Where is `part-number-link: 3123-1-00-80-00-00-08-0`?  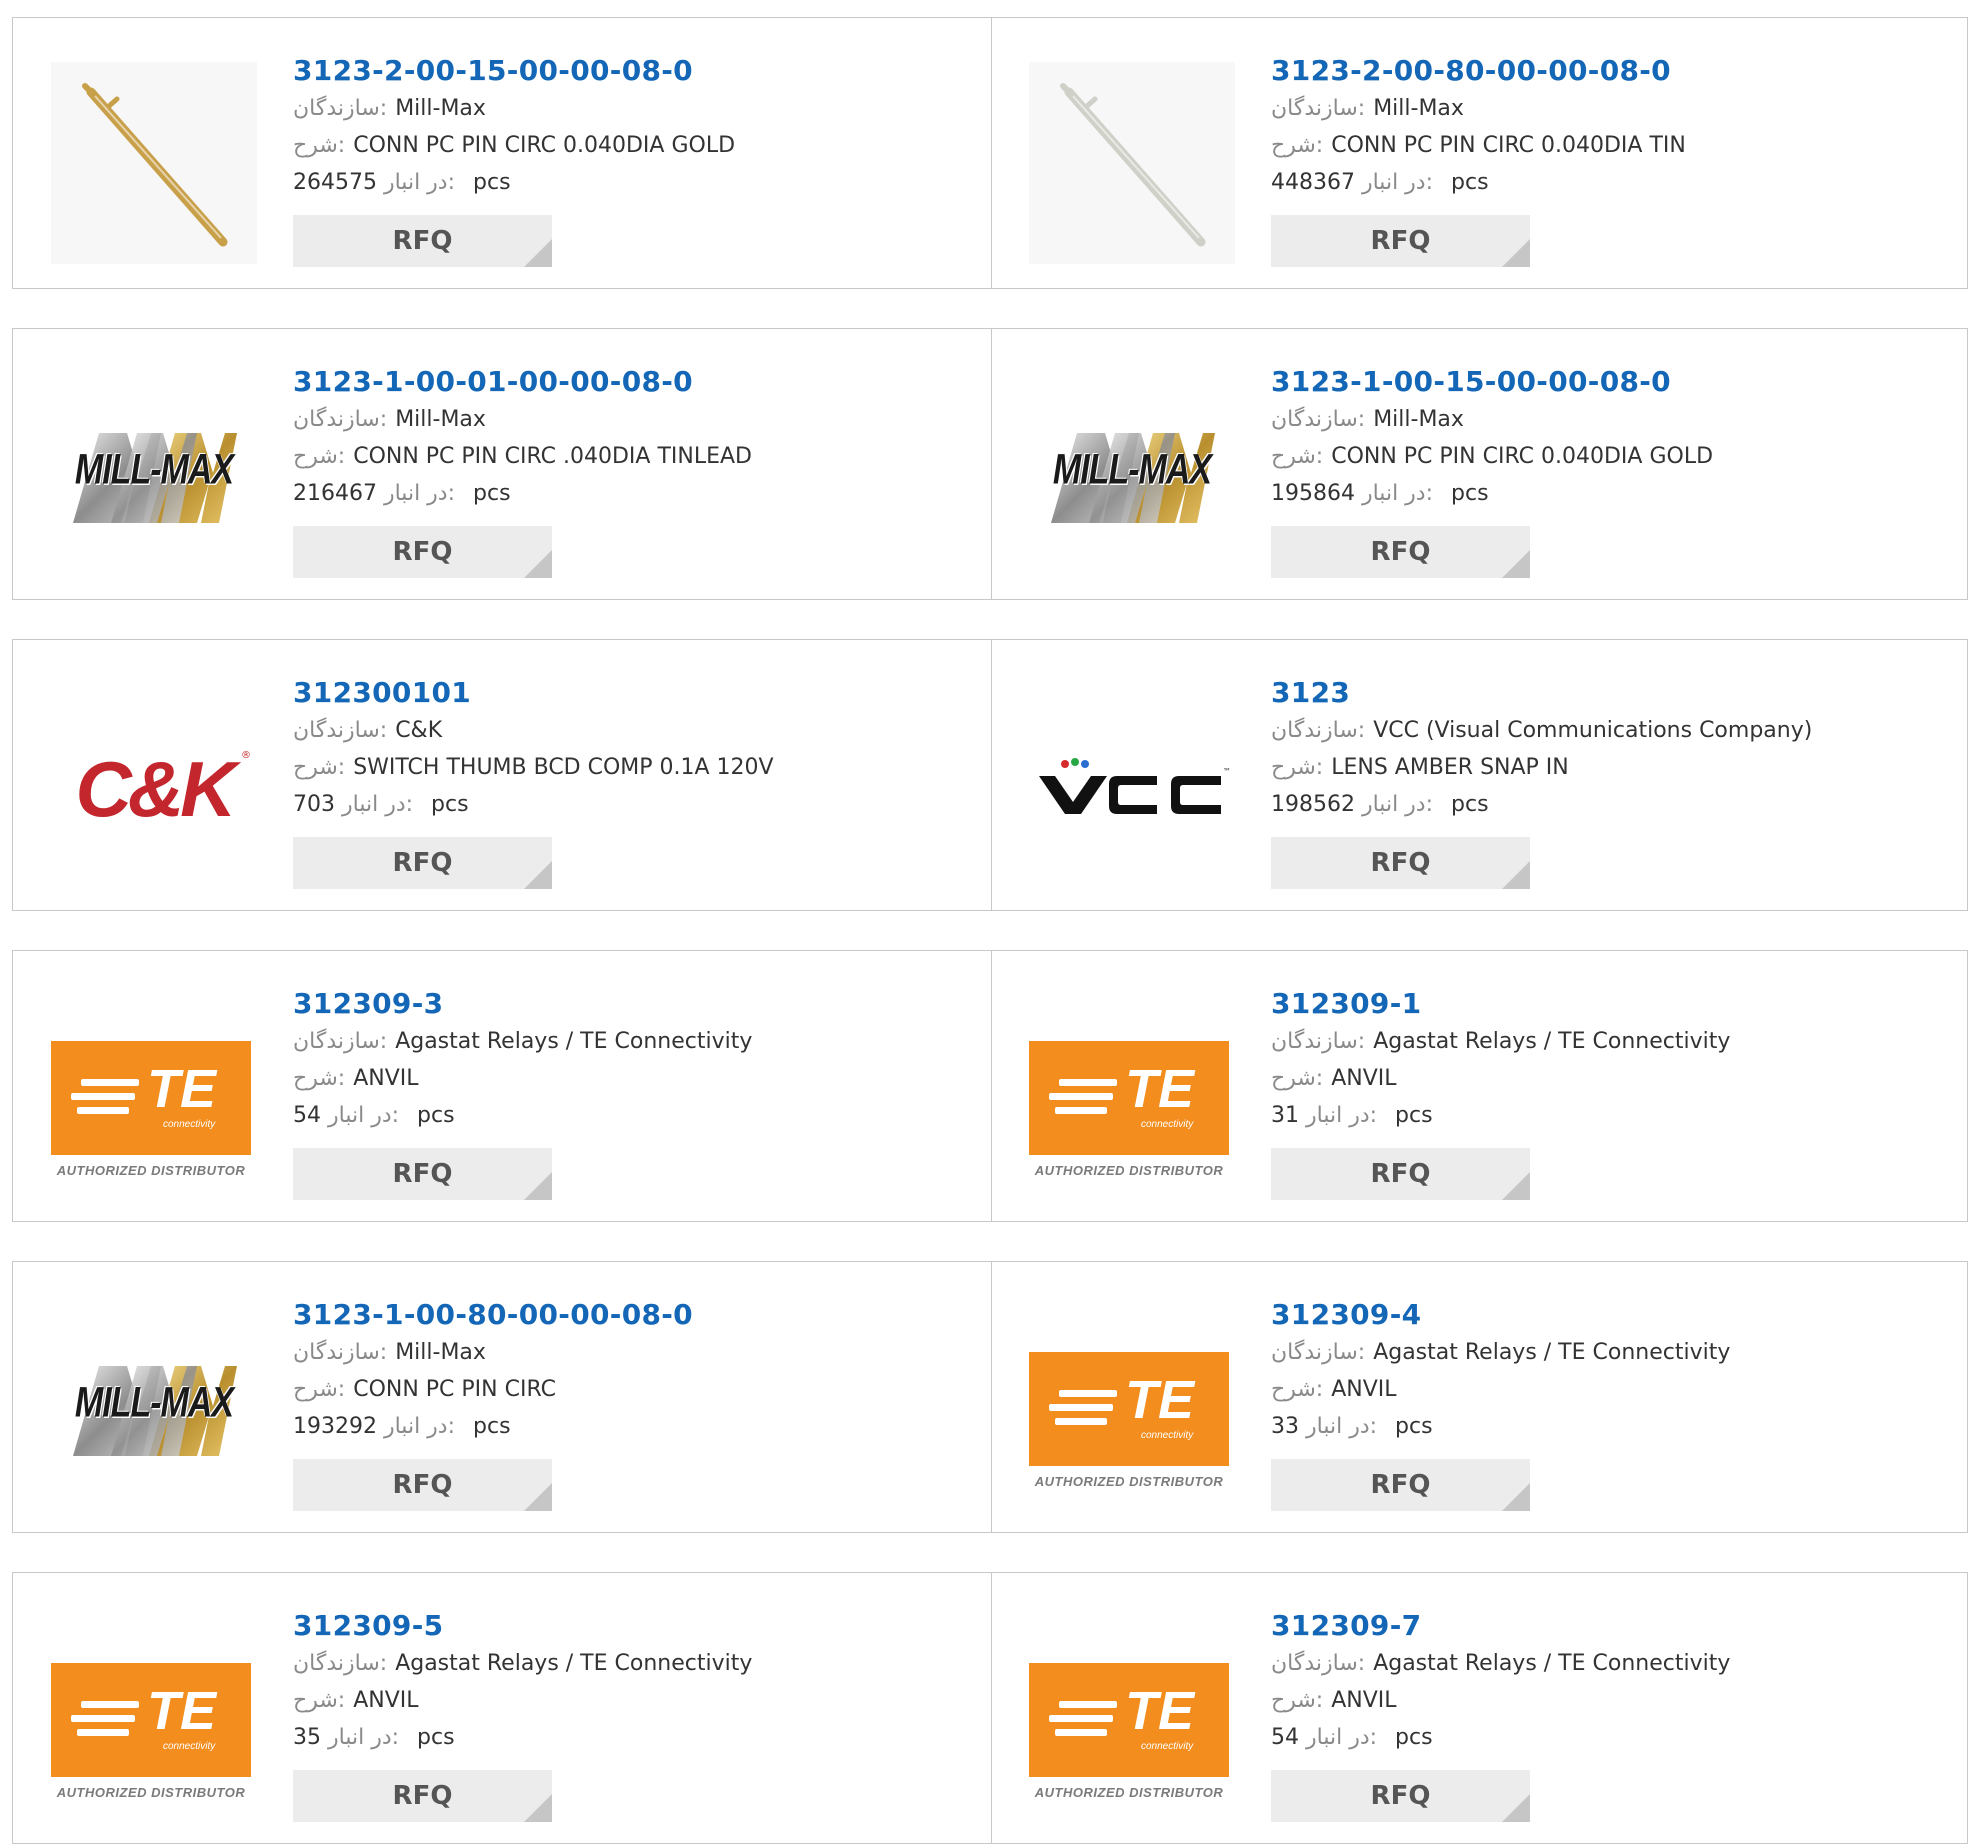
part-number-link: 3123-1-00-80-00-00-08-0 is located at coordinates (633, 1315).